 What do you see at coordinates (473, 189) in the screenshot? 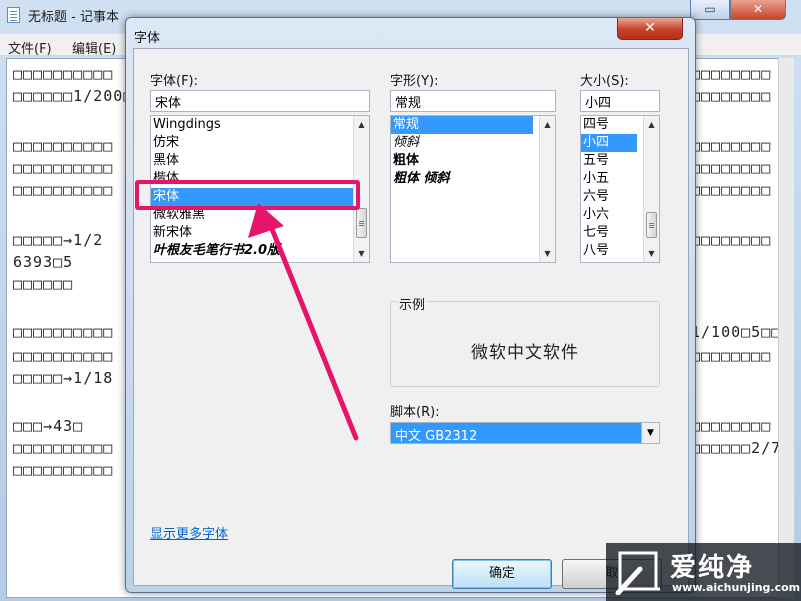
I see `style-list: 常规 倾斜 粗体 粗体 倾斜 ▲ ▼` at bounding box center [473, 189].